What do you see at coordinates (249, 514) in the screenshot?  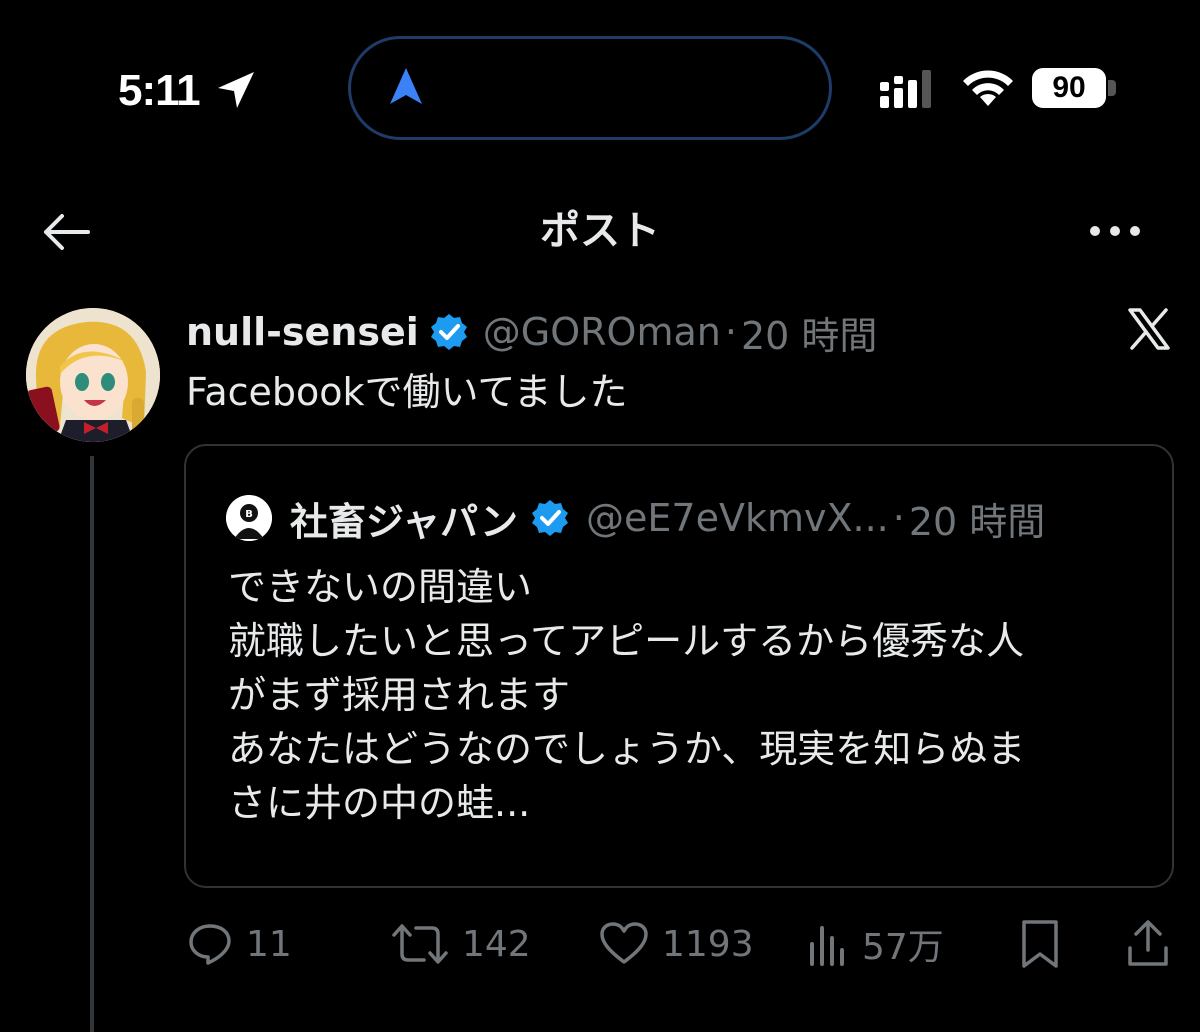 I see `svg-text: B` at bounding box center [249, 514].